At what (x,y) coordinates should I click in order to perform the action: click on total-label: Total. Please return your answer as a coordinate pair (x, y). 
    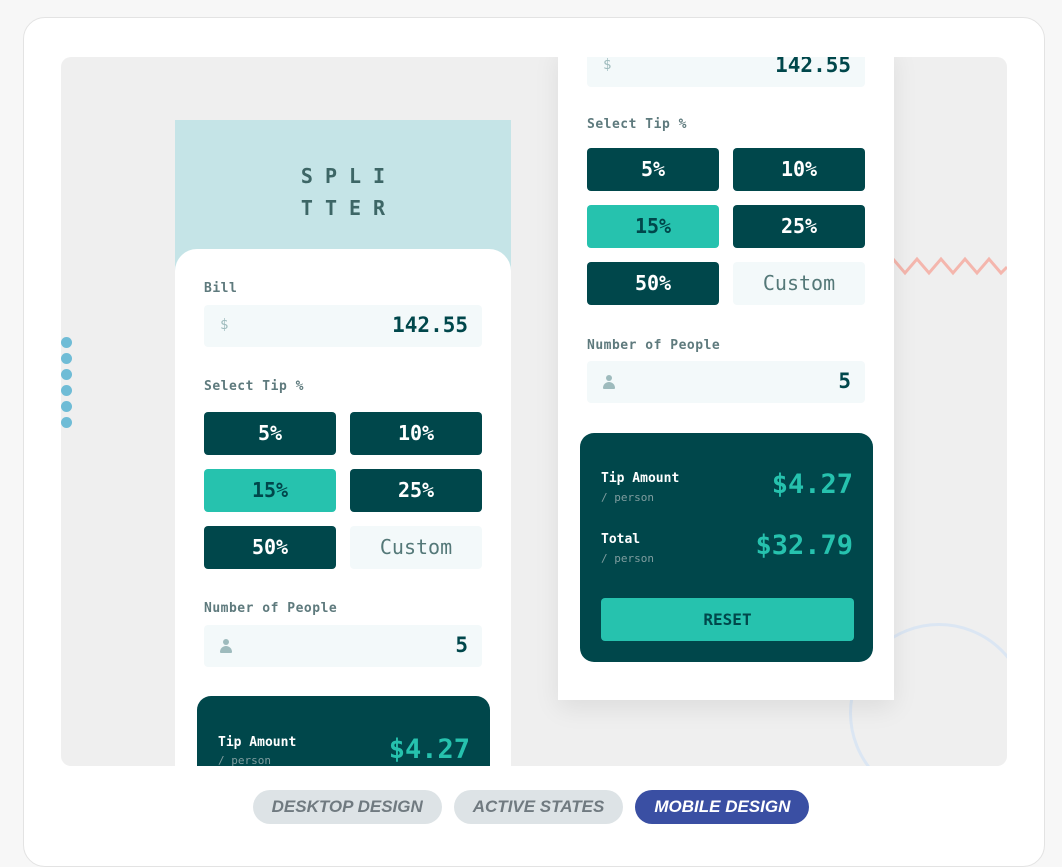
    Looking at the image, I should click on (621, 539).